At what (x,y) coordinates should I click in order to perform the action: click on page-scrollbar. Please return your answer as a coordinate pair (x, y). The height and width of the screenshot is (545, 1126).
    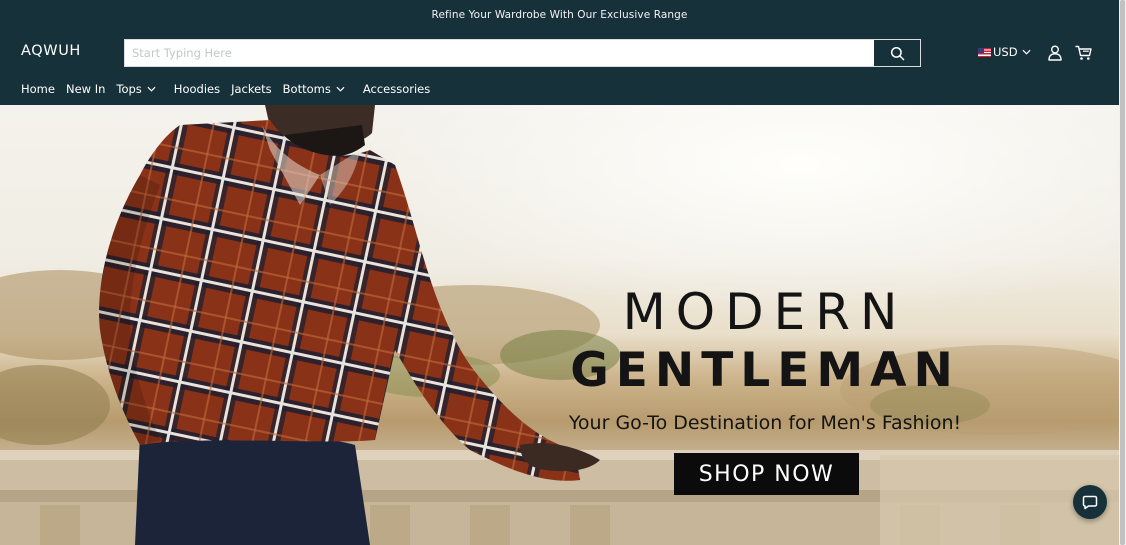
    Looking at the image, I should click on (1122, 272).